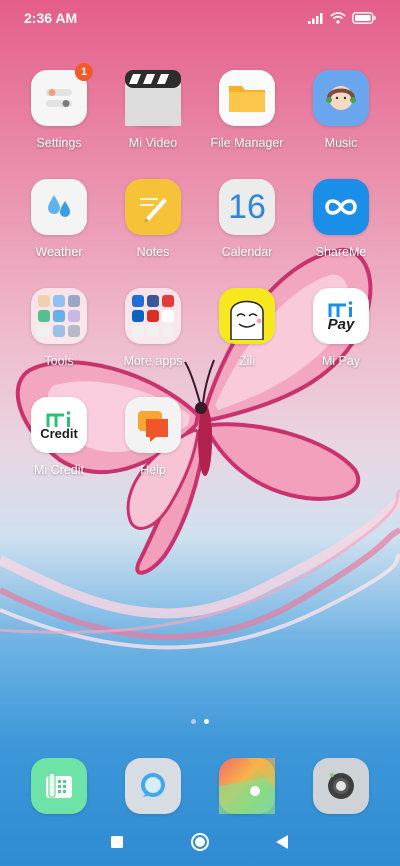 This screenshot has height=866, width=400. I want to click on notification-badge: 1, so click(84, 72).